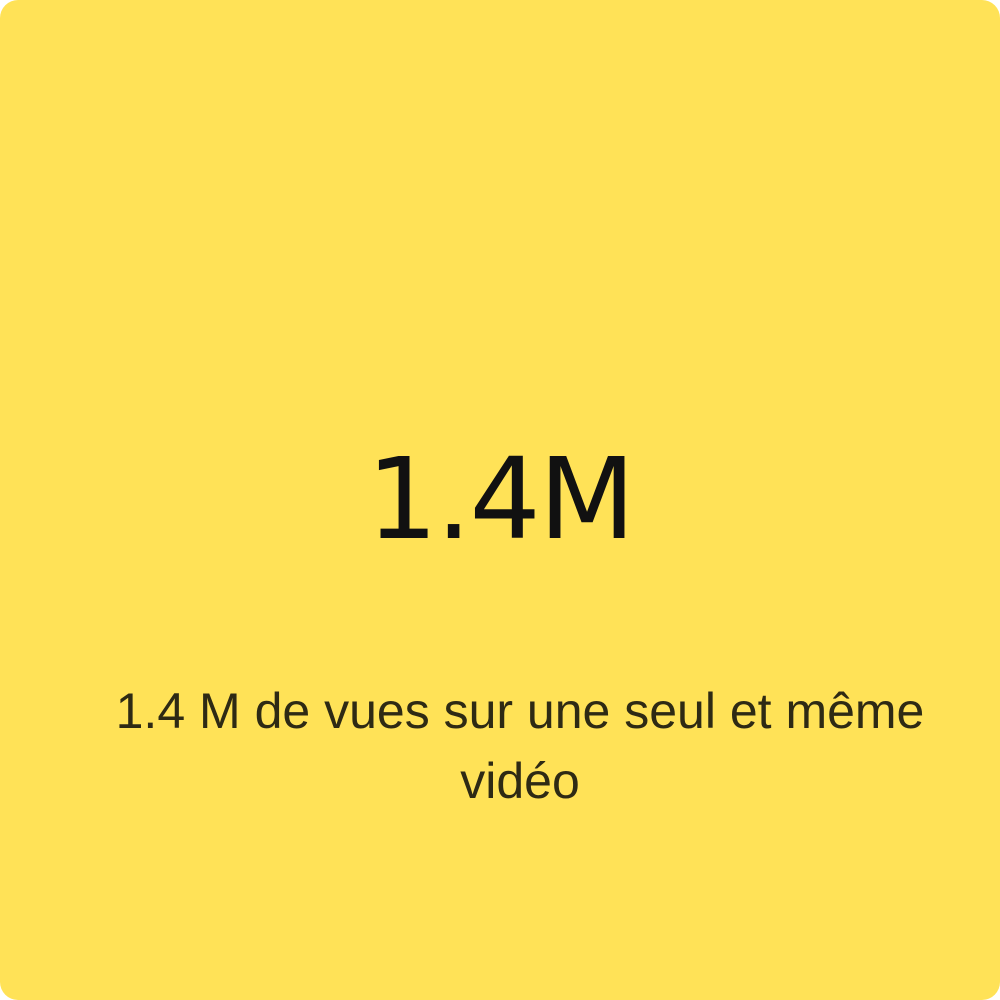  I want to click on stat-value: 1.4M, so click(501, 500).